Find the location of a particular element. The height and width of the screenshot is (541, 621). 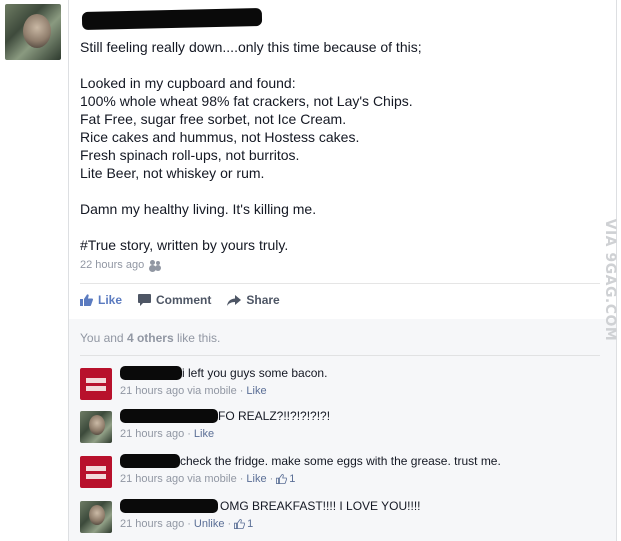

comment-unlike-button: Unlike is located at coordinates (209, 524).